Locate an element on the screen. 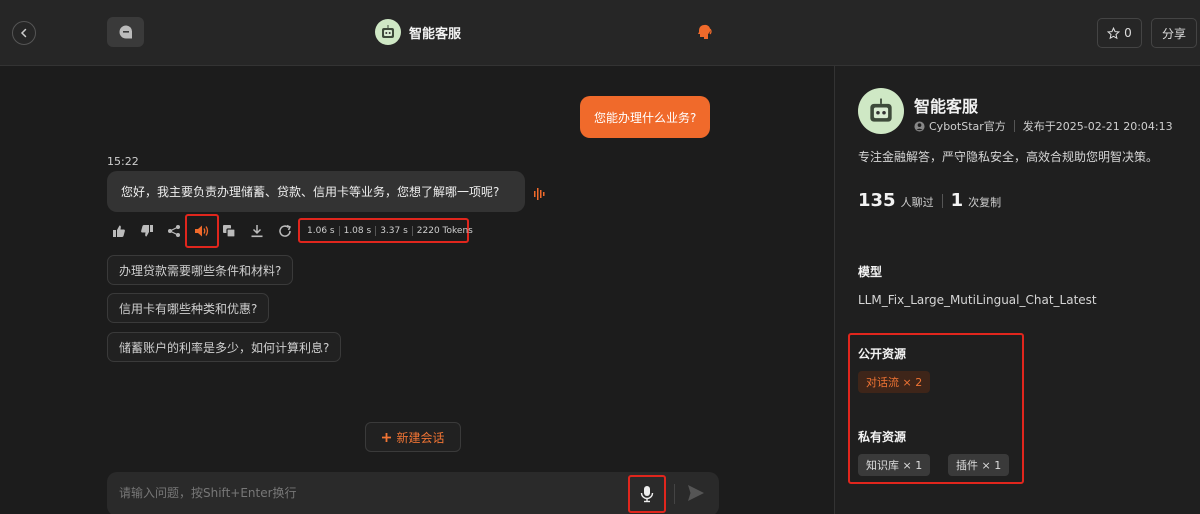 This screenshot has width=1200, height=514. send-button is located at coordinates (696, 495).